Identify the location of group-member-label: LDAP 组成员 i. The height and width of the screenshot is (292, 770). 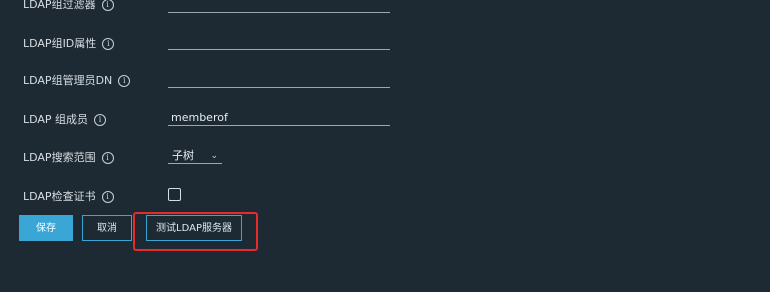
(65, 120).